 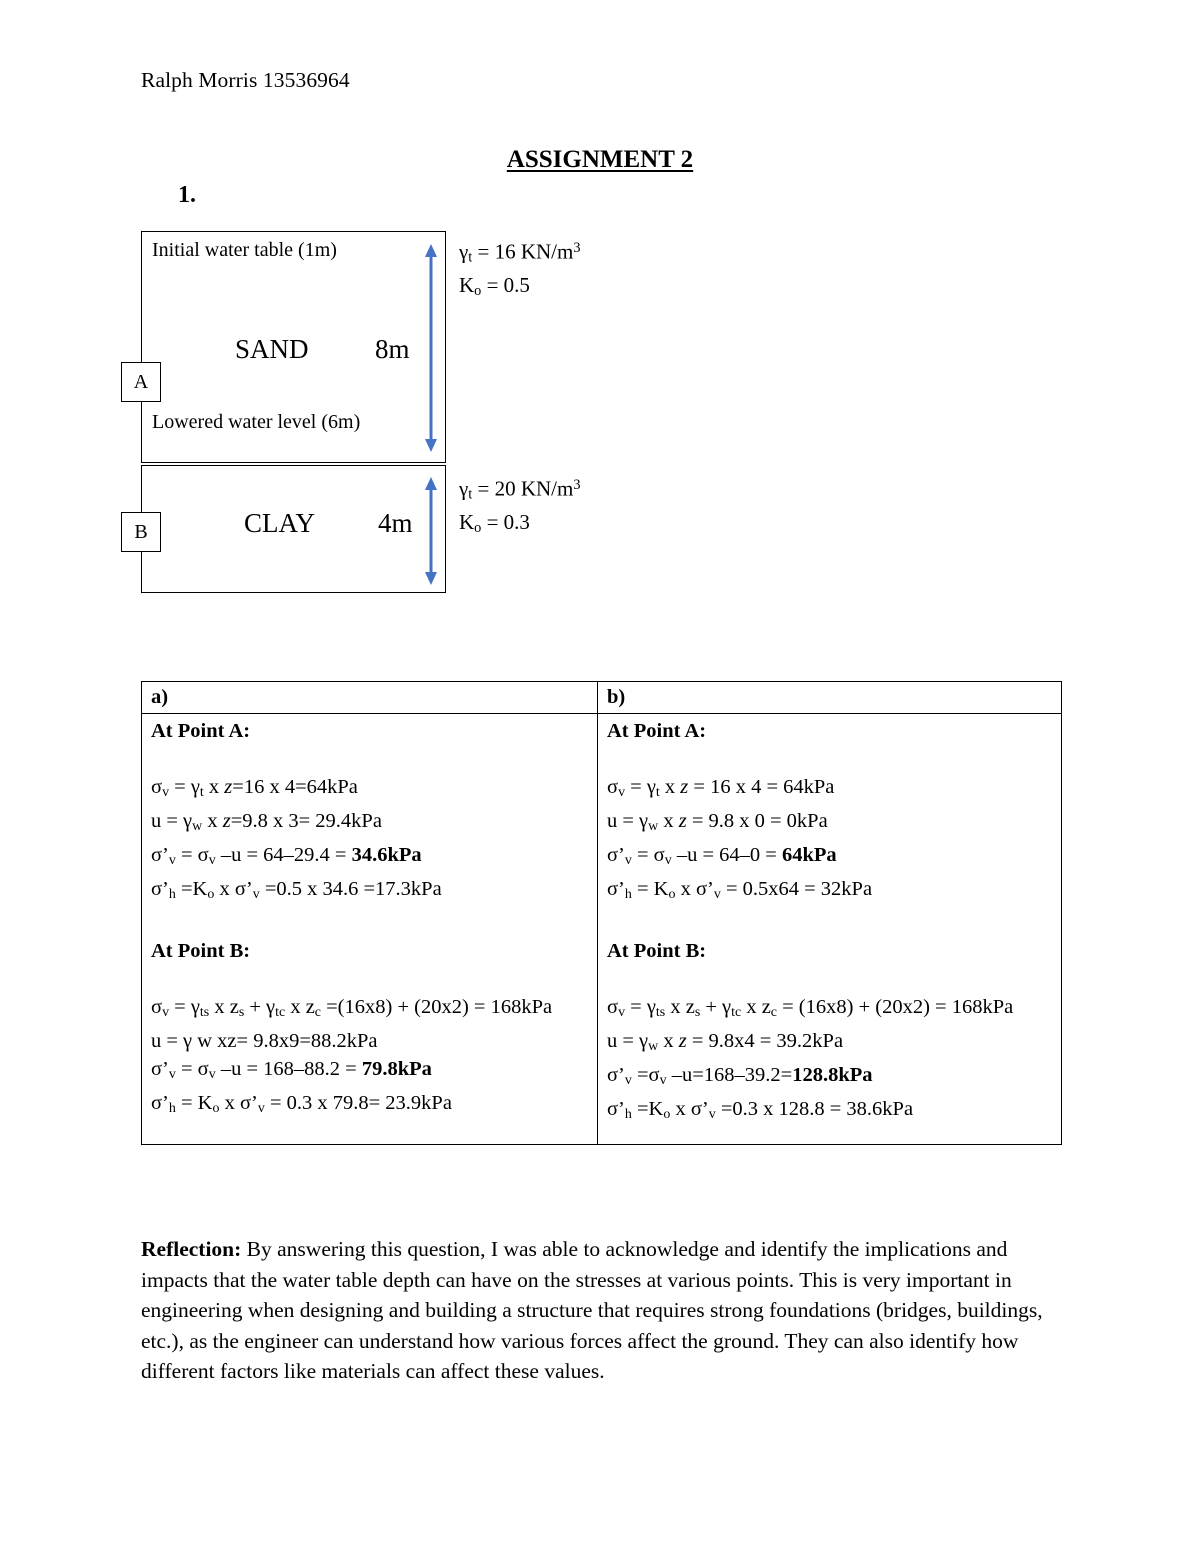 What do you see at coordinates (505, 521) in the screenshot?
I see `k0-value: = 0.3` at bounding box center [505, 521].